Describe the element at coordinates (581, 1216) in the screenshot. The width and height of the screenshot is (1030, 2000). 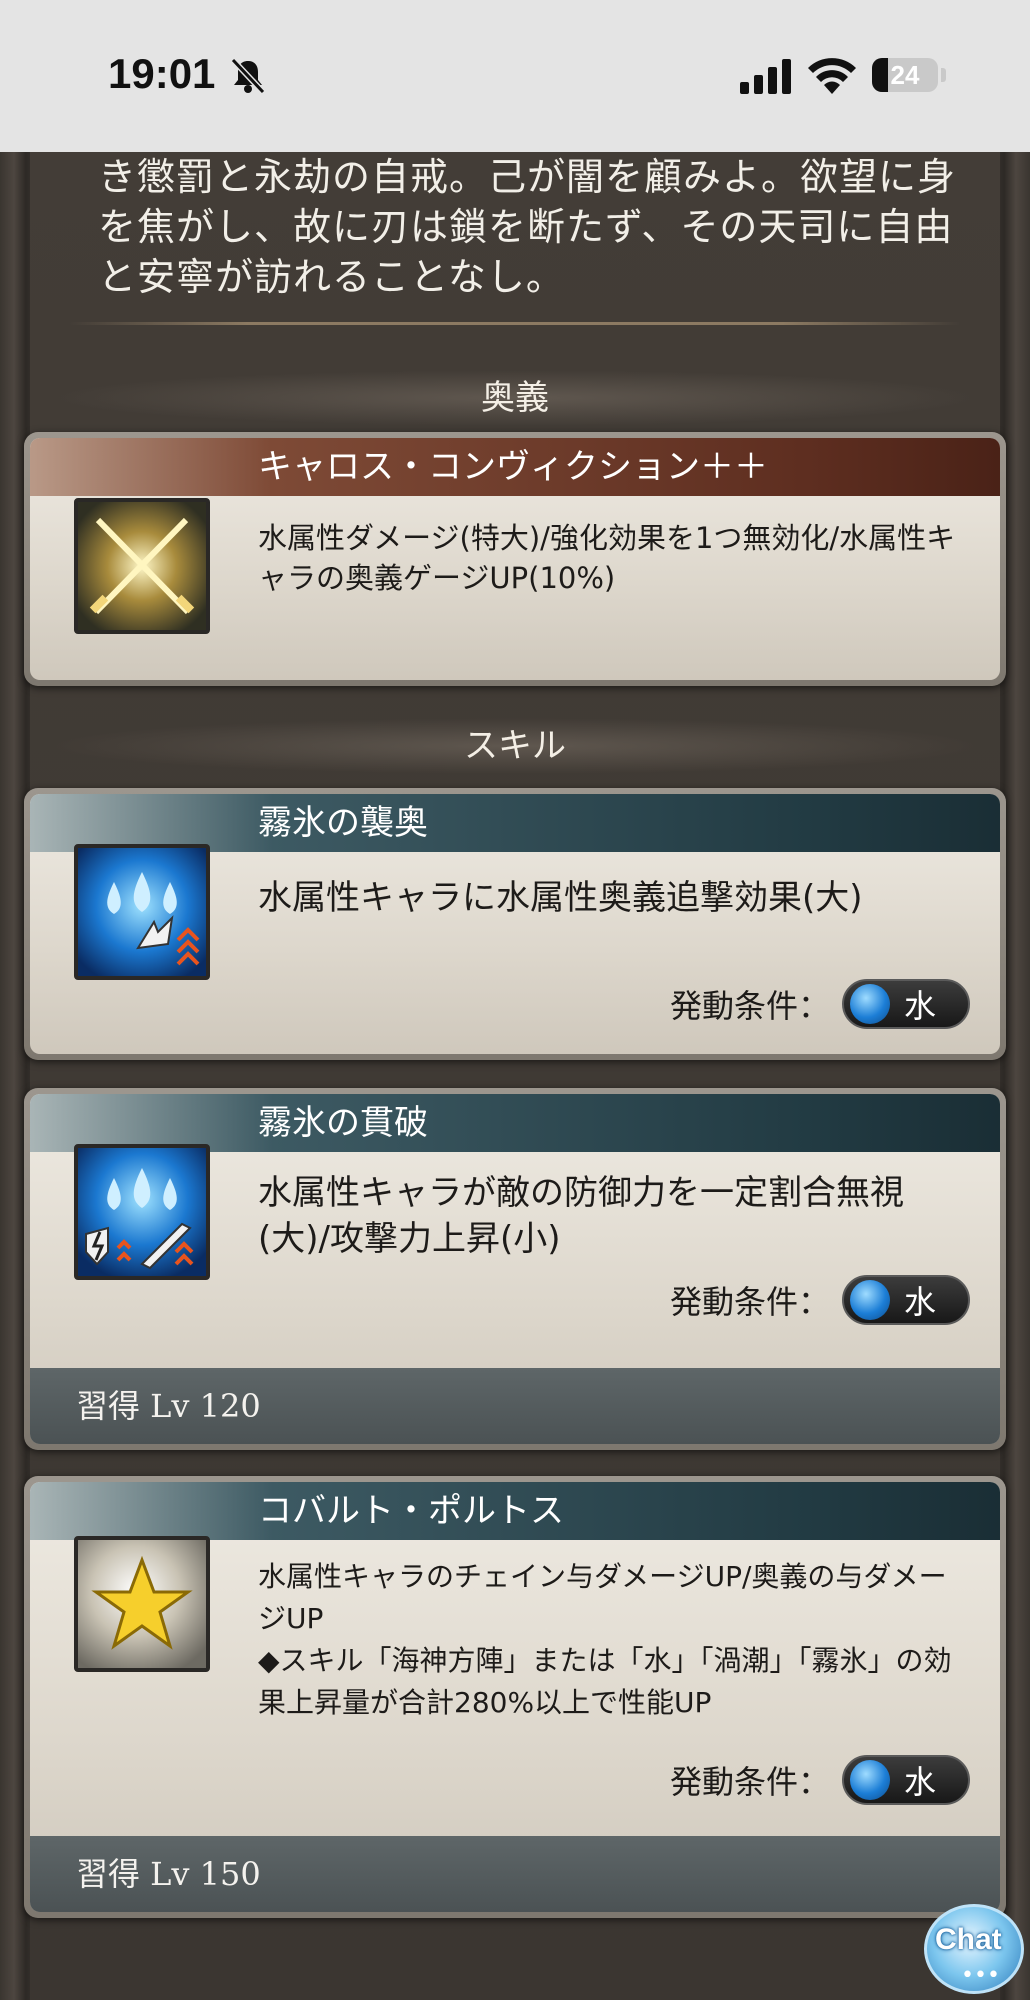
I see `skill-description: 水属性キャラが敵の防御力を一定割合無視(大)/攻撃力上昇(小)` at that location.